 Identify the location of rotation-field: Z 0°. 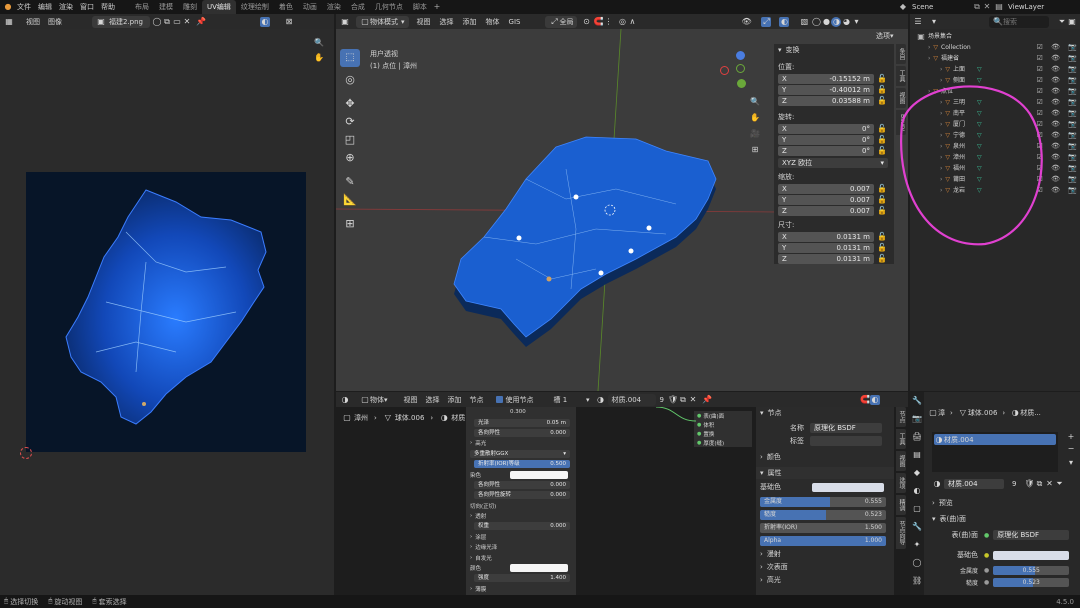
(826, 151).